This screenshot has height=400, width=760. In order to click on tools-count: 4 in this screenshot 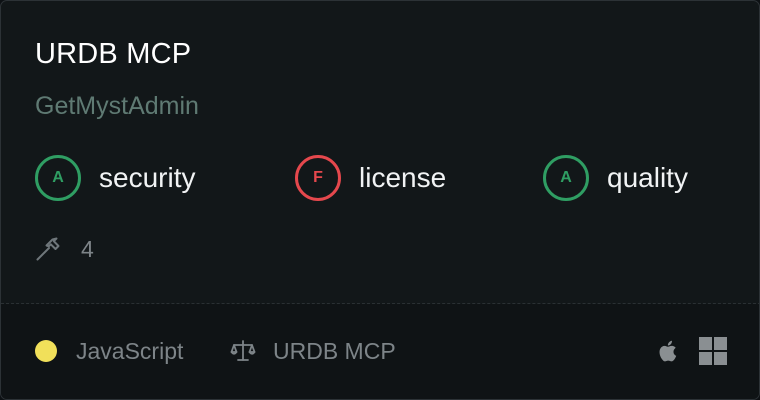, I will do `click(64, 249)`.